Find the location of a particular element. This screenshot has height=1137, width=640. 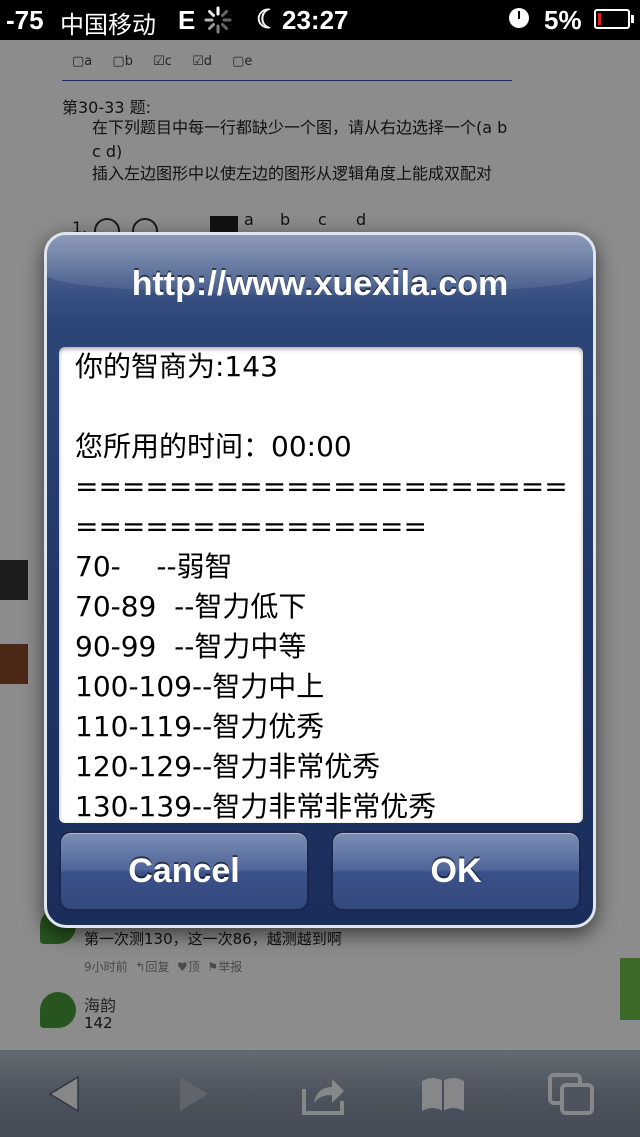

battery-percent: 5% is located at coordinates (563, 20).